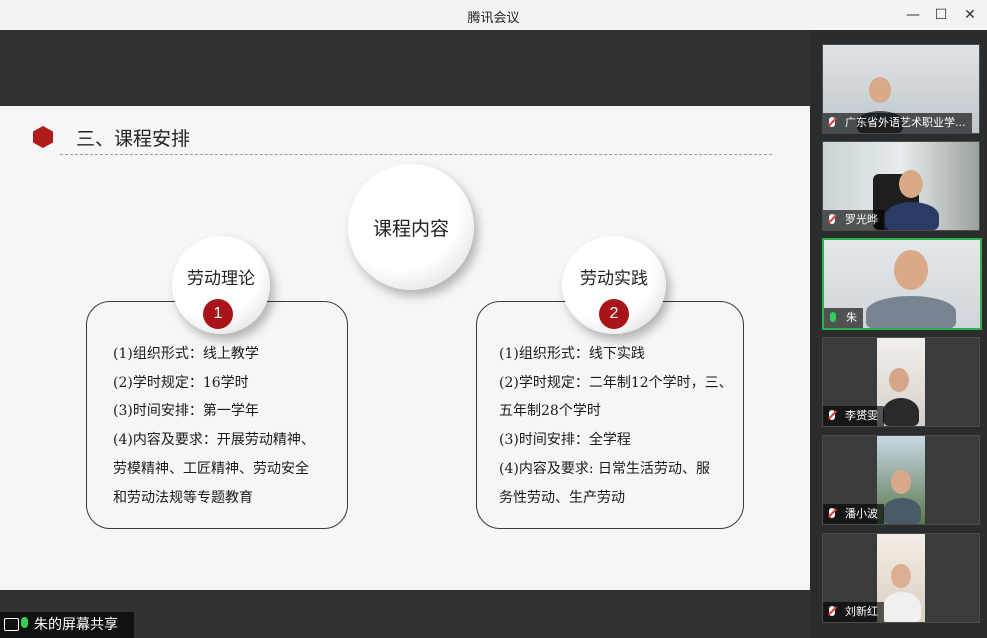 Image resolution: width=987 pixels, height=638 pixels. Describe the element at coordinates (902, 284) in the screenshot. I see `participant-tile-active-speaker: 朱` at that location.